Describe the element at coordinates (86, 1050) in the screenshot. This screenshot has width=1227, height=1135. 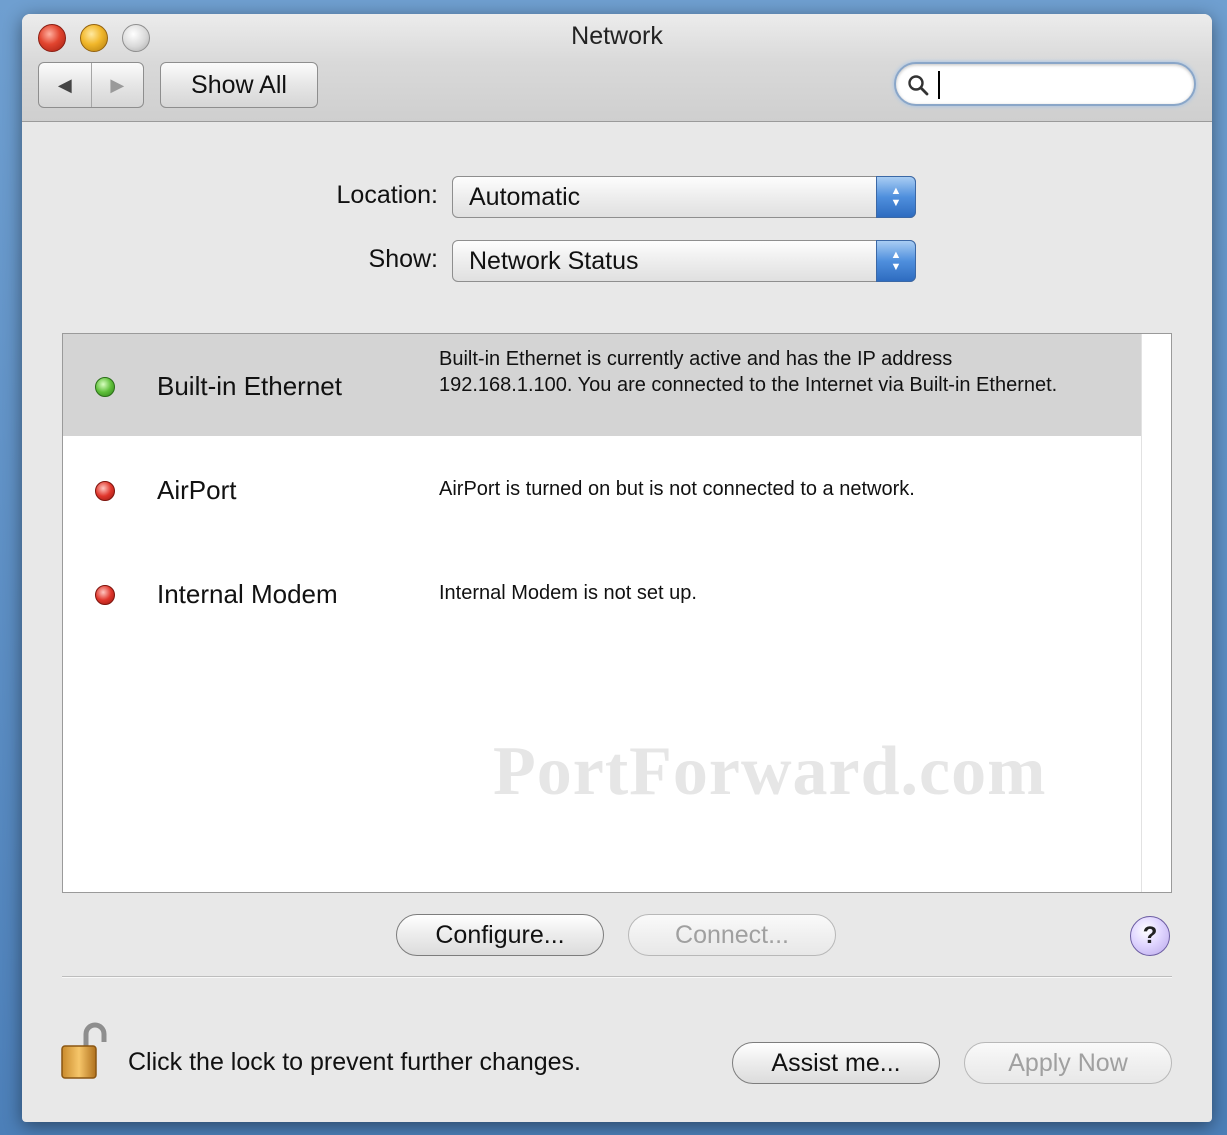
I see `unlocked-padlock-icon` at that location.